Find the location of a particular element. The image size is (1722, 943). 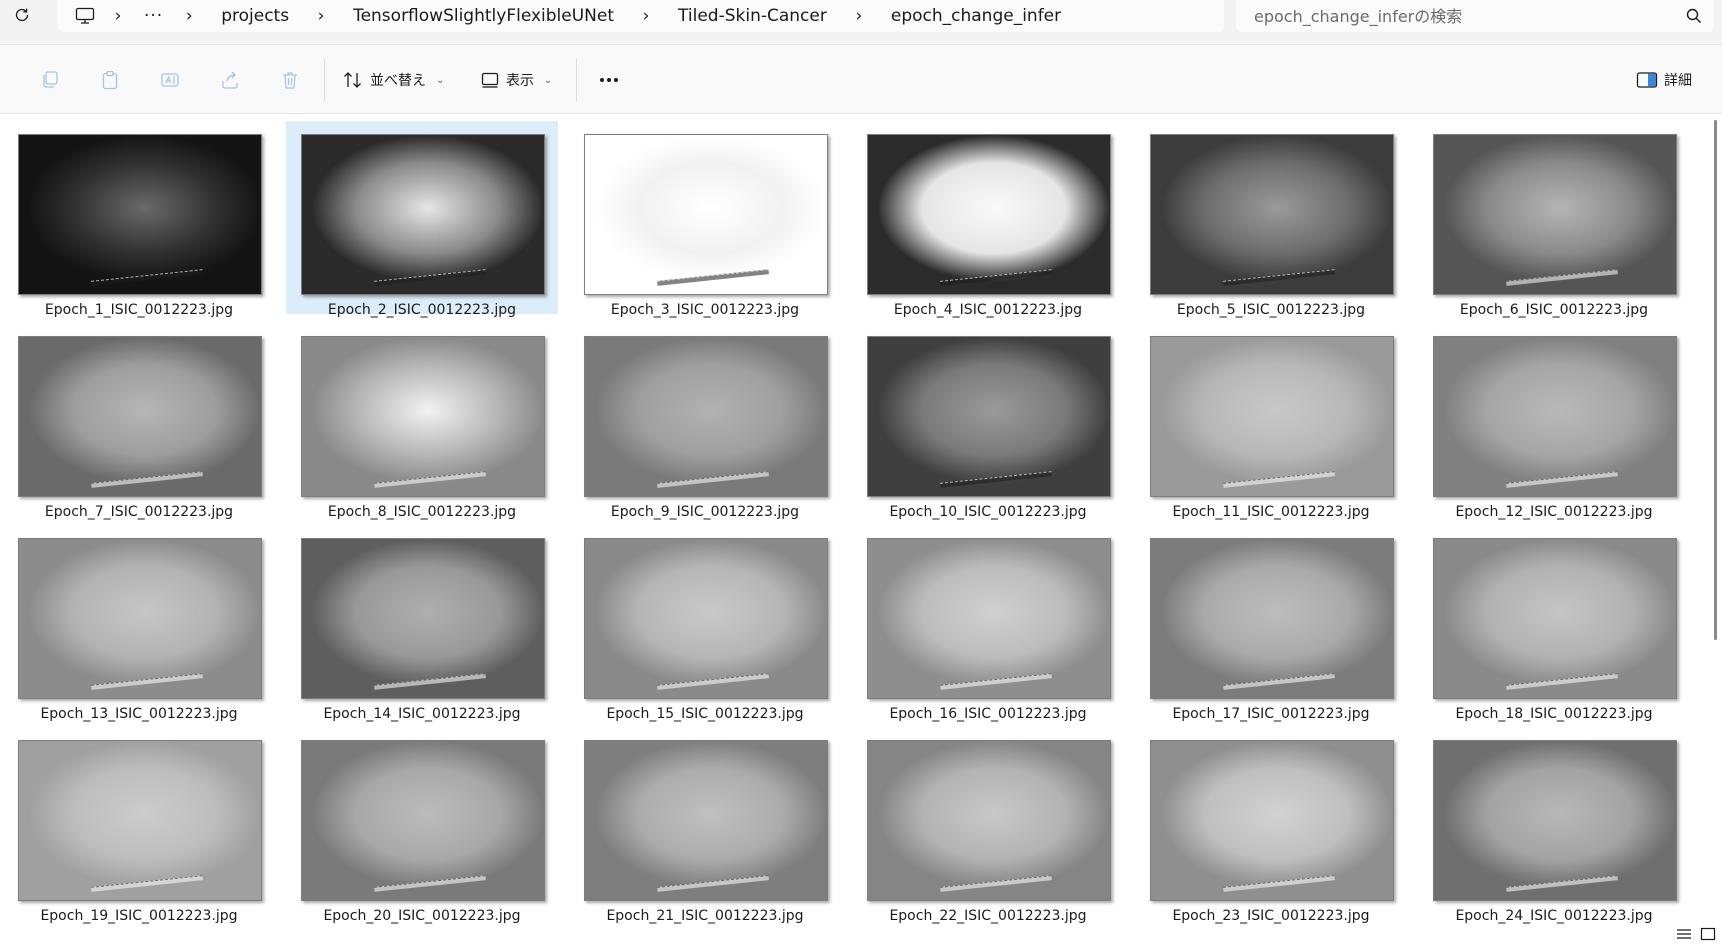

file-name: Epoch_8_ISIC_0012223.jpg is located at coordinates (422, 512).